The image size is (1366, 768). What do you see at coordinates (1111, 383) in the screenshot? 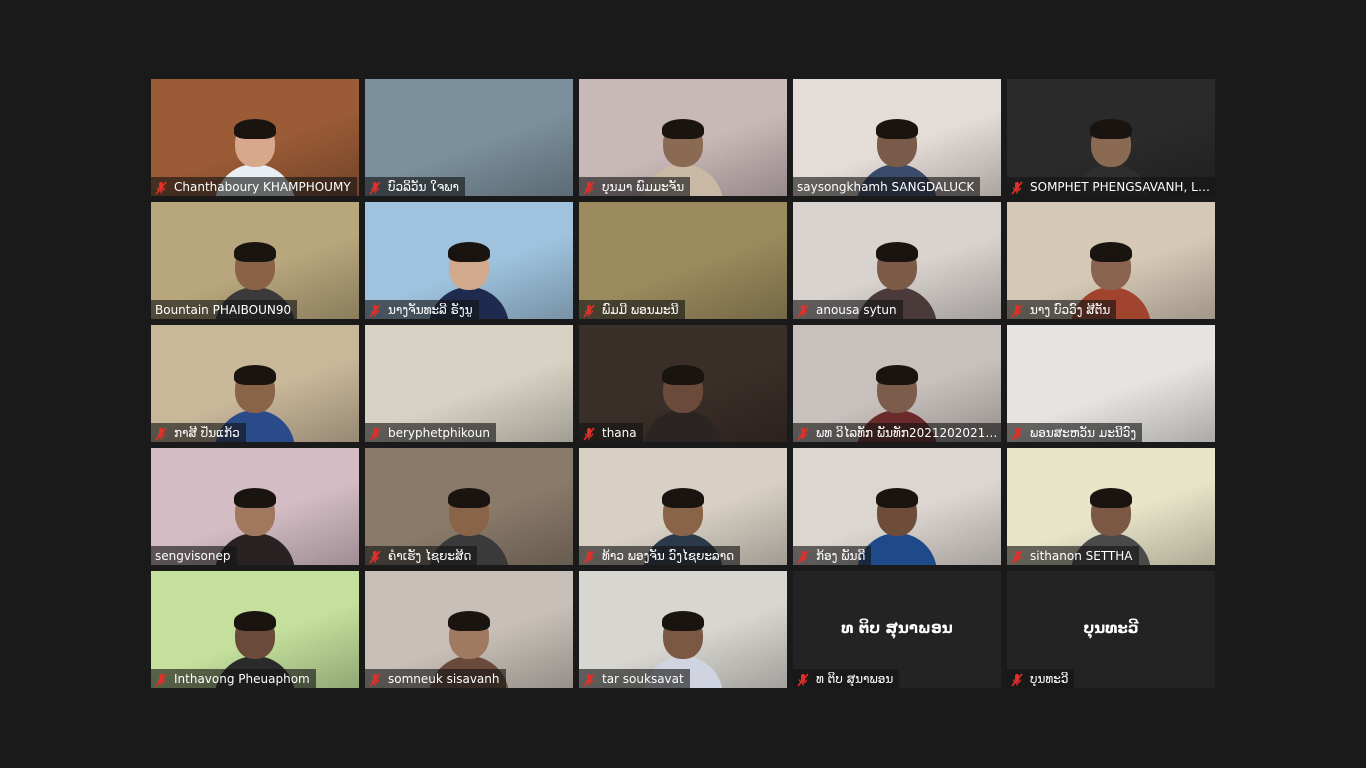
I see `participant-tile: ພອນສະຫວັນ ມະນີວົງ` at bounding box center [1111, 383].